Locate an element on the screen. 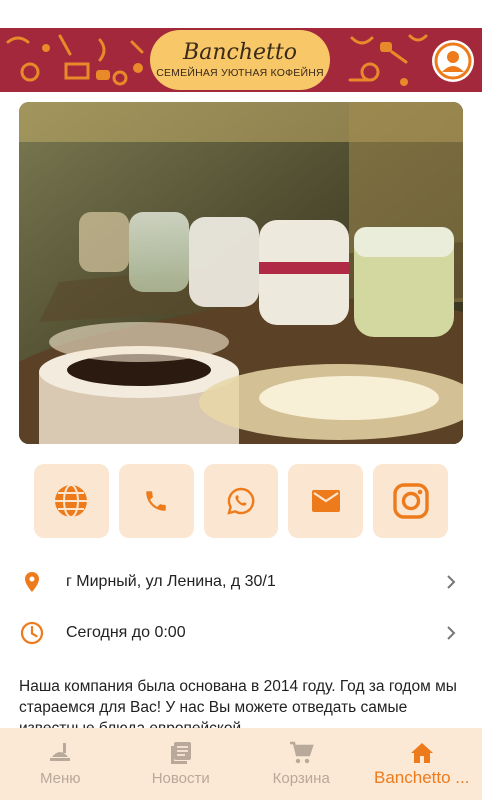 The height and width of the screenshot is (800, 482). nav-label: Новости is located at coordinates (180, 778).